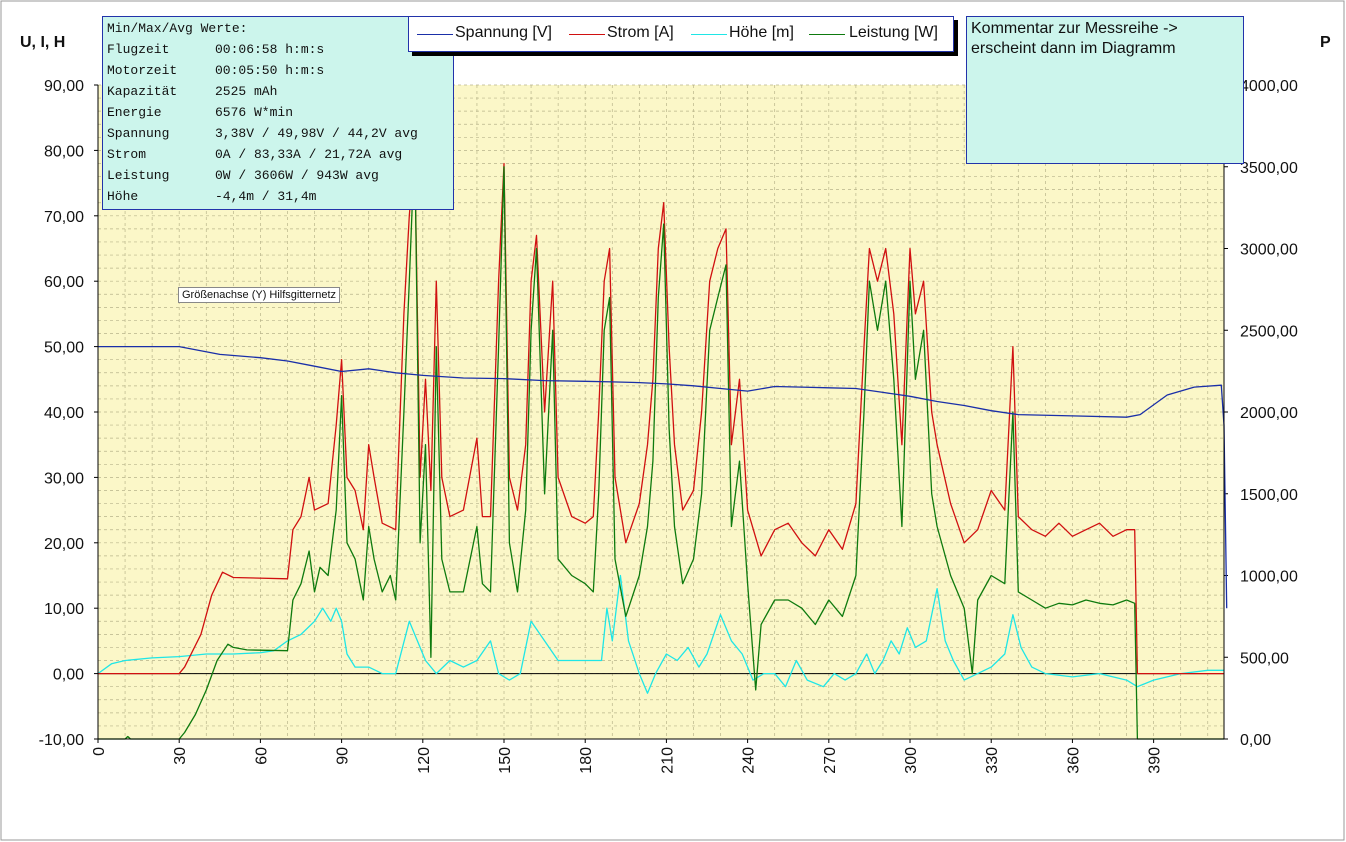  I want to click on right-tick-label: 2500,00, so click(1269, 331).